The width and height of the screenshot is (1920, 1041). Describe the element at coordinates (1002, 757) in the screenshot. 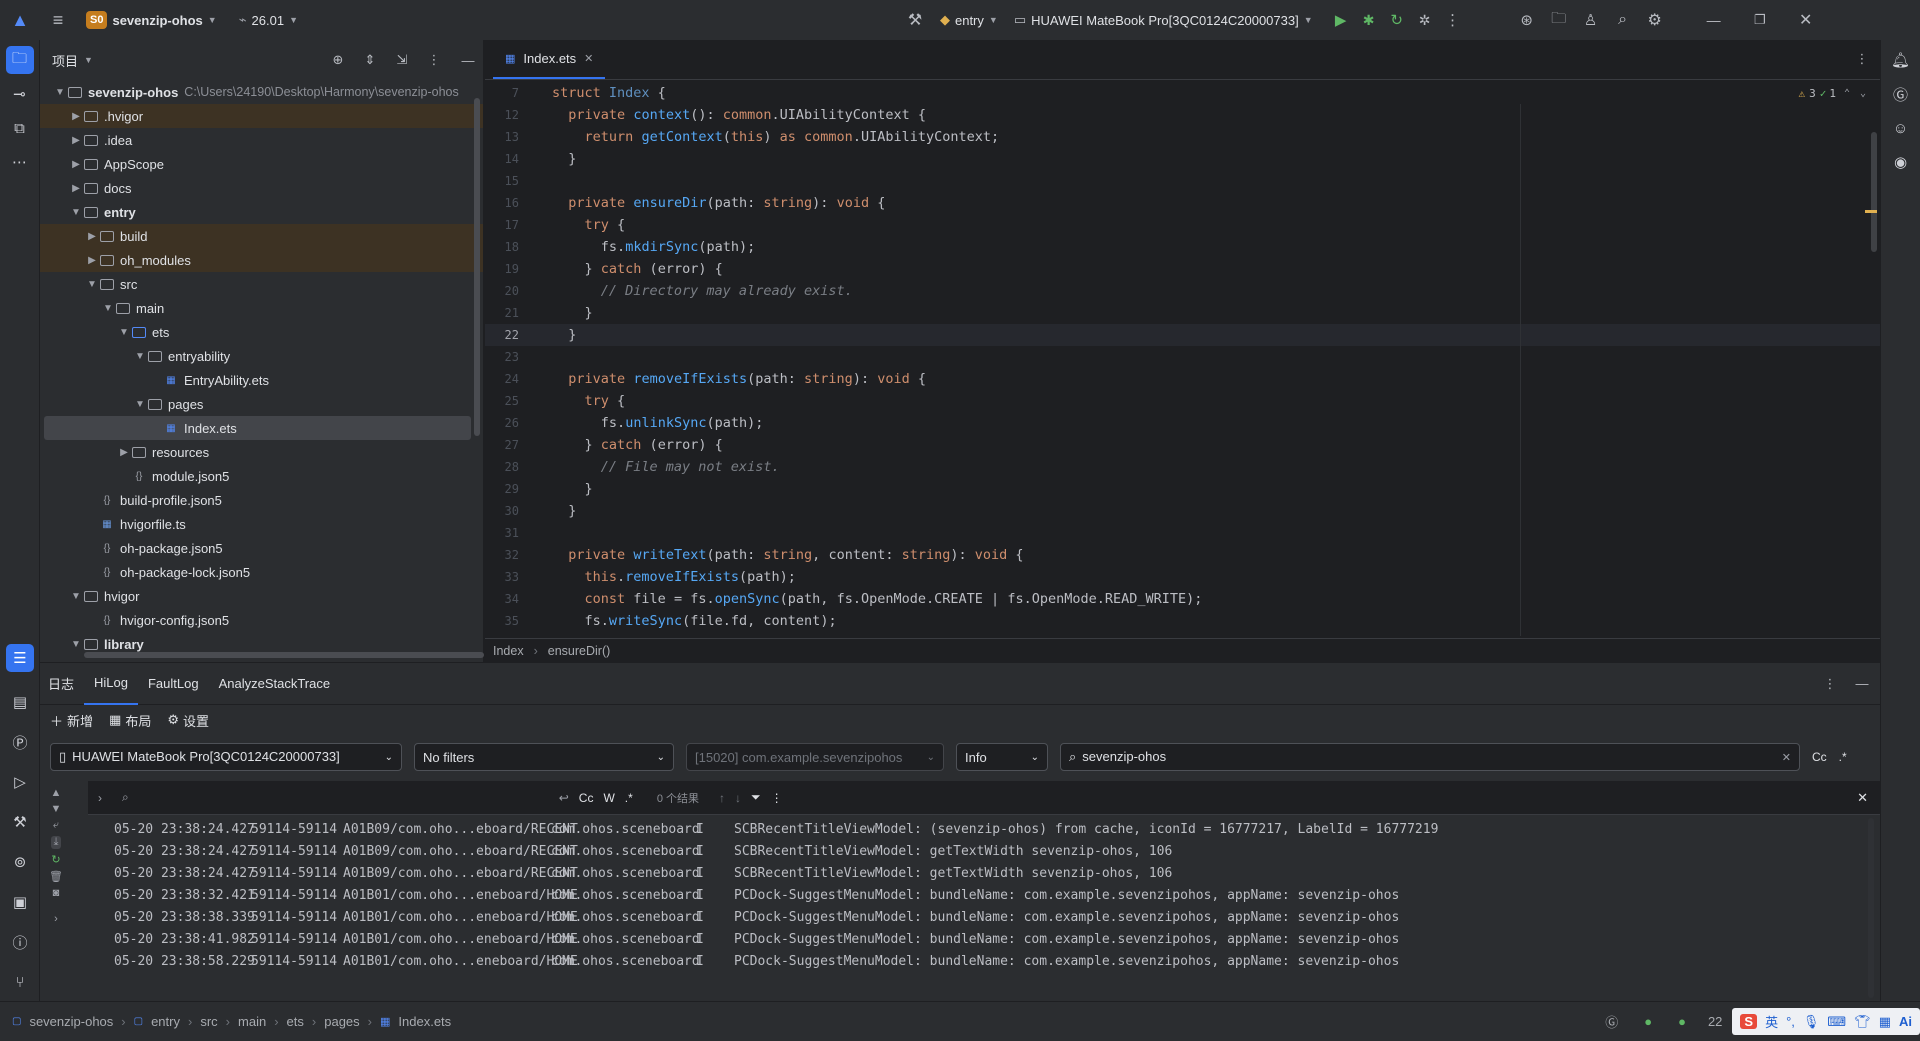

I see `level-dropdown: Info ⌄` at that location.